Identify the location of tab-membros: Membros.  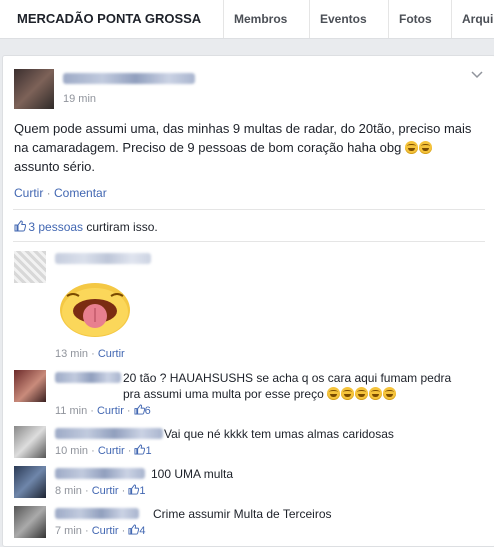
(260, 19).